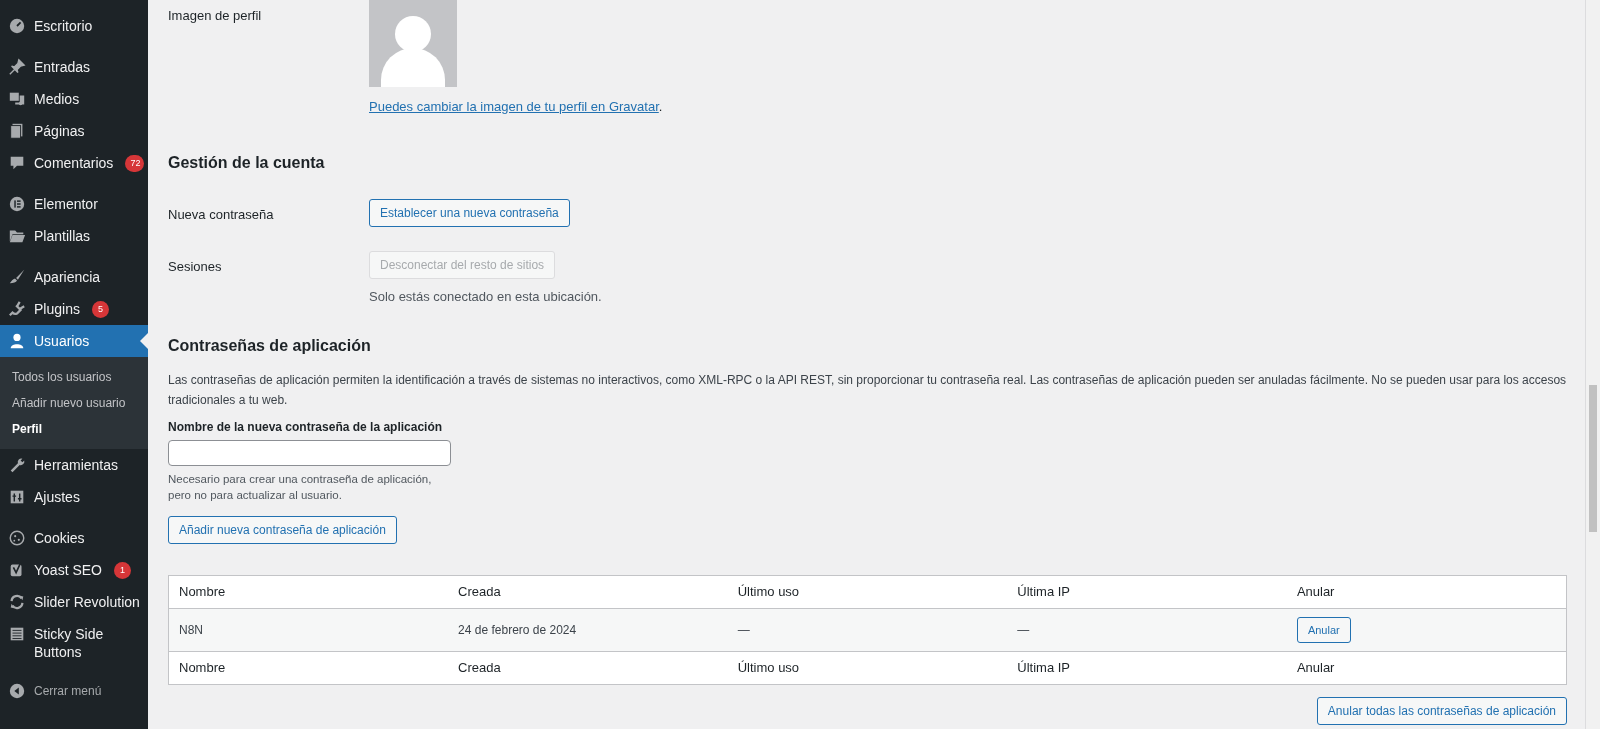  Describe the element at coordinates (68, 691) in the screenshot. I see `collapse-label: Cerrar menú` at that location.